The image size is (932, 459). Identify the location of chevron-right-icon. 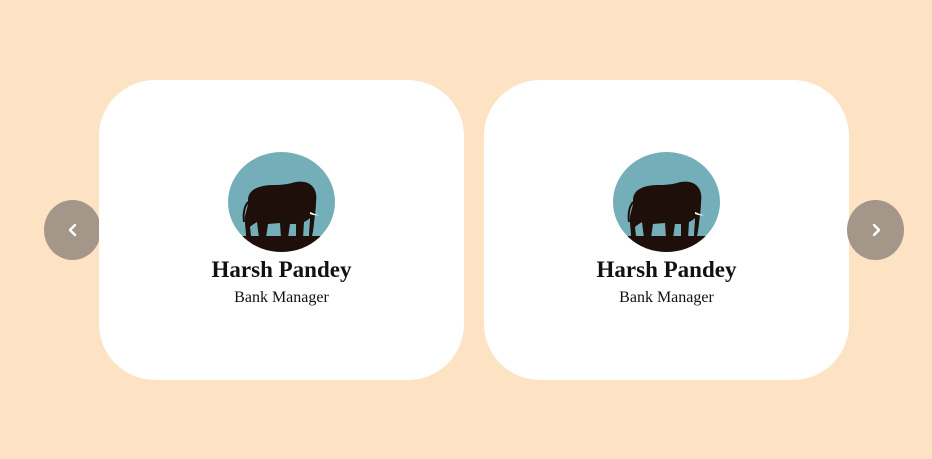
(876, 230).